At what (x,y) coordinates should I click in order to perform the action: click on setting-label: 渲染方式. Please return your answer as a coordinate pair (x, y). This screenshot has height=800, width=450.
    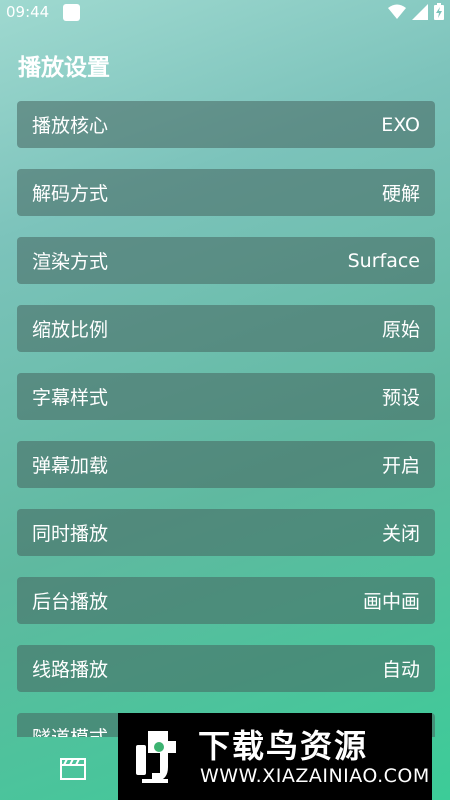
    Looking at the image, I should click on (70, 262).